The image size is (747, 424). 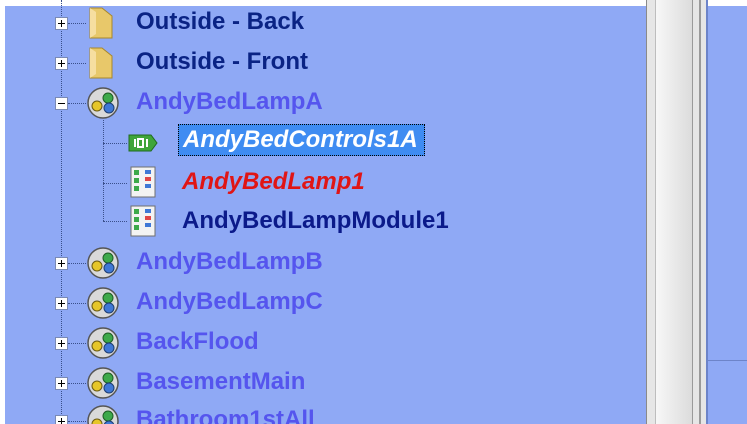 I want to click on tree-item-label: BasementMain, so click(x=221, y=381).